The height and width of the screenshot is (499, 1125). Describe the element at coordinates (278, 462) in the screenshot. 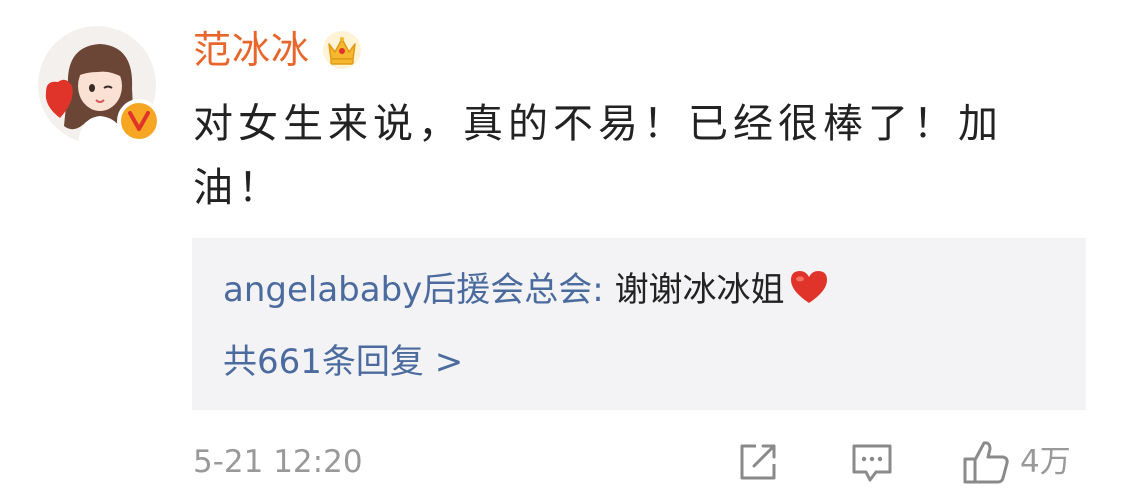

I see `timestamp: 5-21 12:20` at that location.